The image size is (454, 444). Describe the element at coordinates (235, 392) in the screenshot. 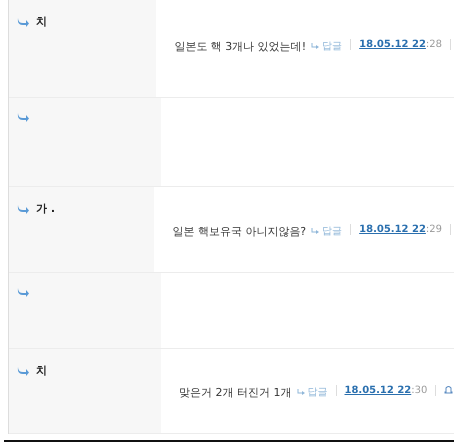

I see `comment-text: 맞은거 2개 터진거 1개` at that location.